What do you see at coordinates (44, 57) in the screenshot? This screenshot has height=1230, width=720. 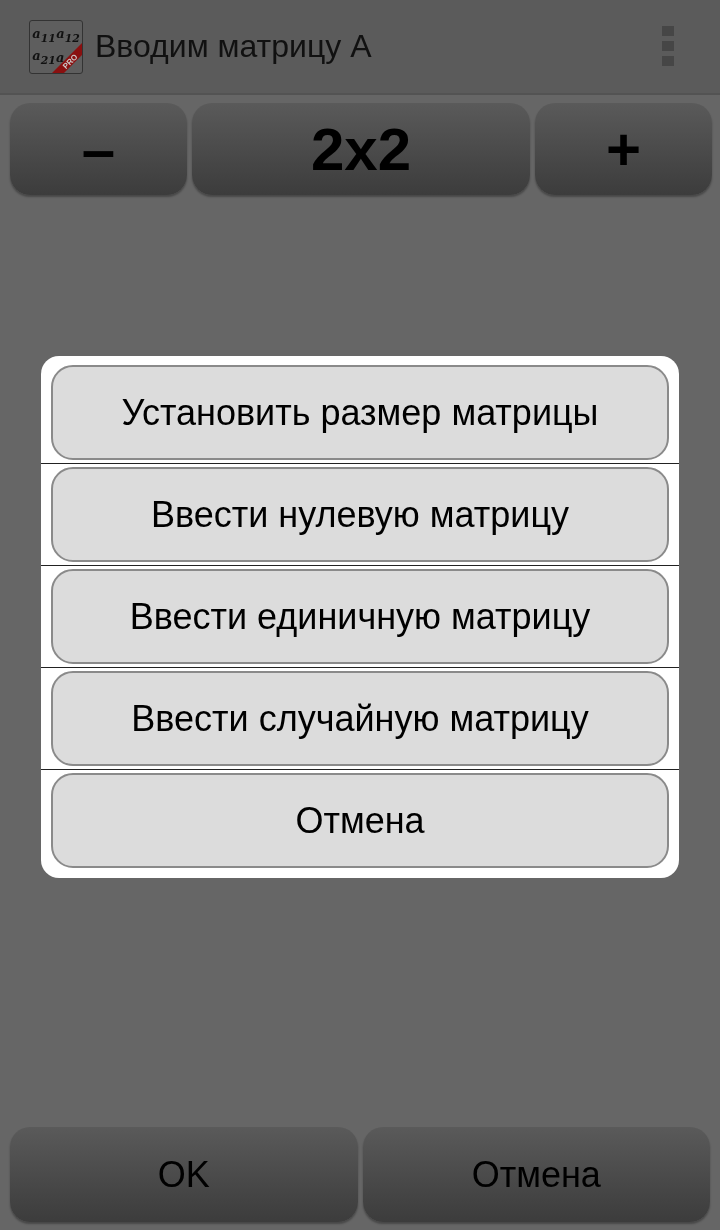 I see `logo-text: a$_{21}$` at bounding box center [44, 57].